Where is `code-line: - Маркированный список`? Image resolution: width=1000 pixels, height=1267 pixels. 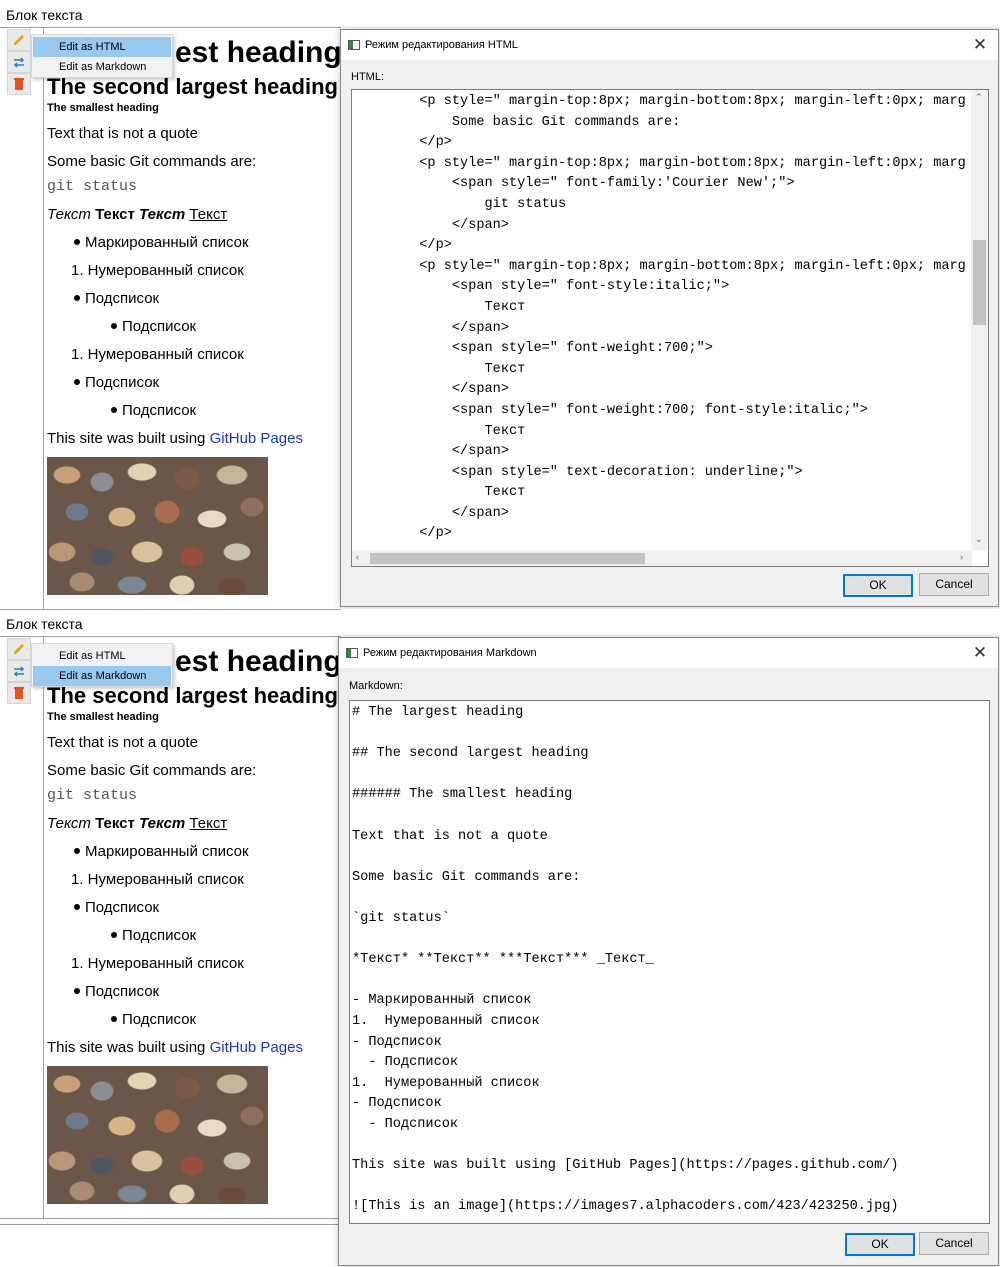 code-line: - Маркированный список is located at coordinates (442, 1001).